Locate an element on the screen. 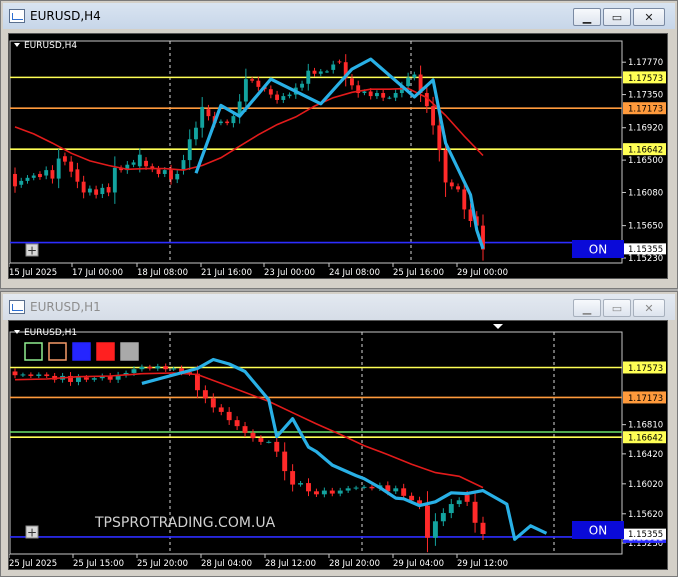 Image resolution: width=678 pixels, height=577 pixels. window-title: EURUSD,H1 is located at coordinates (65, 307).